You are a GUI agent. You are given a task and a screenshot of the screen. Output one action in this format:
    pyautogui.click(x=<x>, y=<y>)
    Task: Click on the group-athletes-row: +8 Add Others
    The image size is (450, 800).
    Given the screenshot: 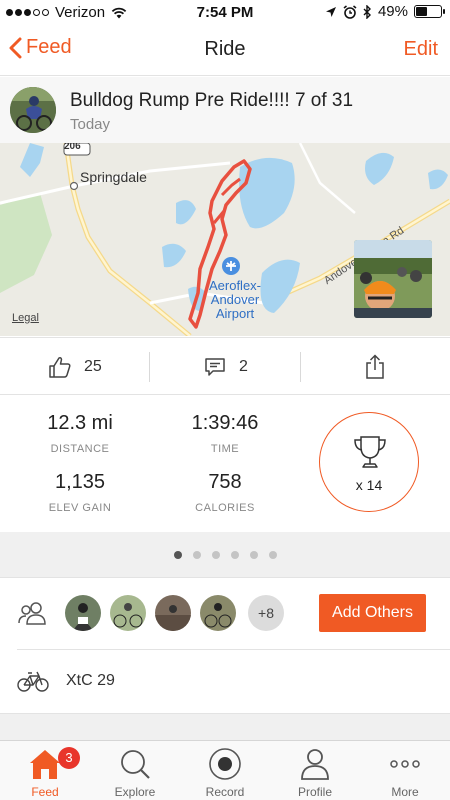 What is the action you would take?
    pyautogui.click(x=225, y=613)
    